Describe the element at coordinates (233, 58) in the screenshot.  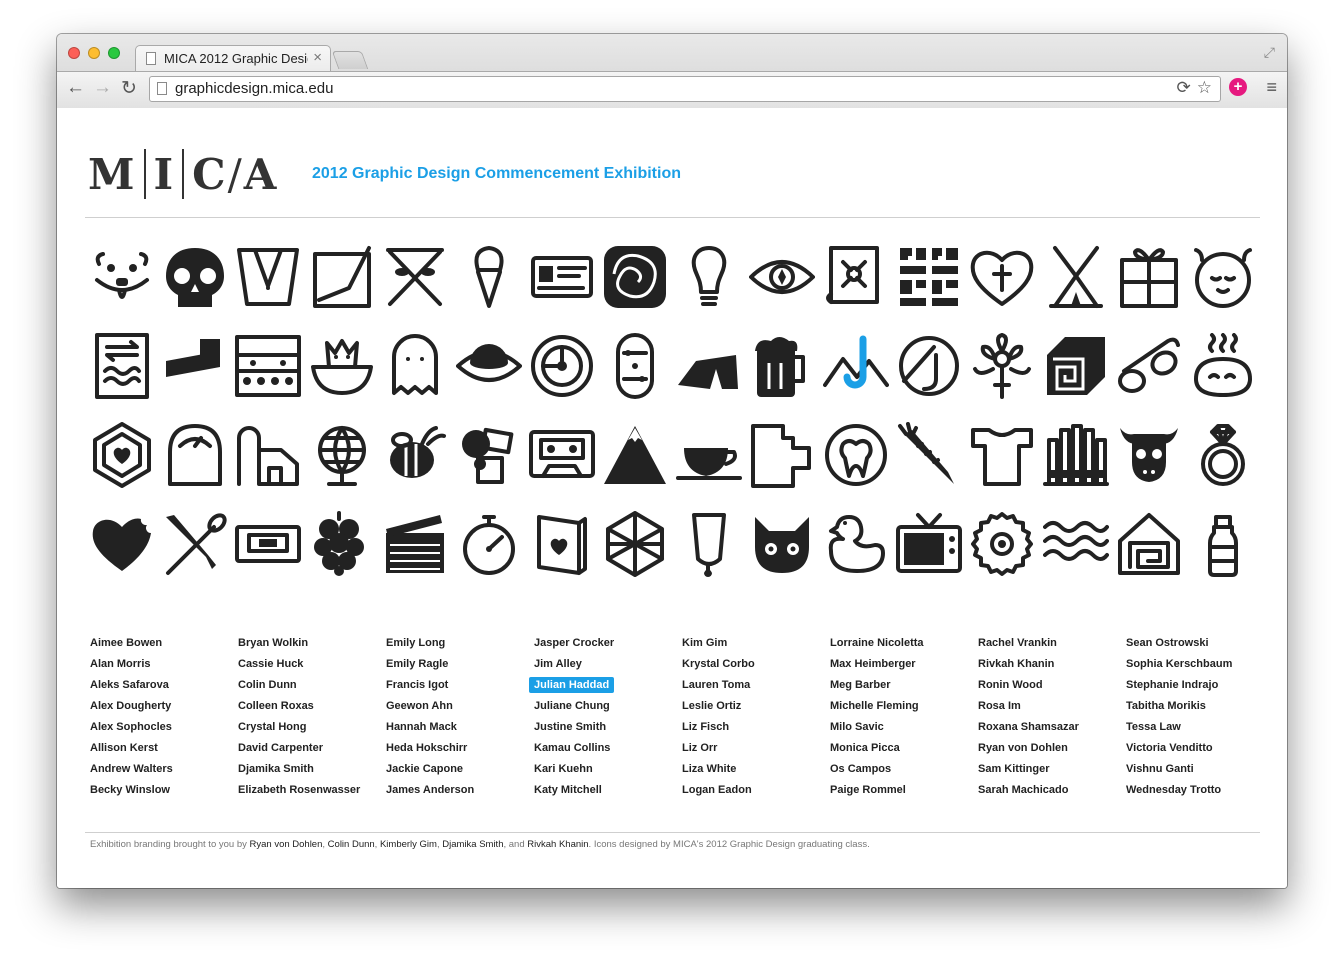
I see `browser-tab: MICA 2012 Graphic Design ×` at that location.